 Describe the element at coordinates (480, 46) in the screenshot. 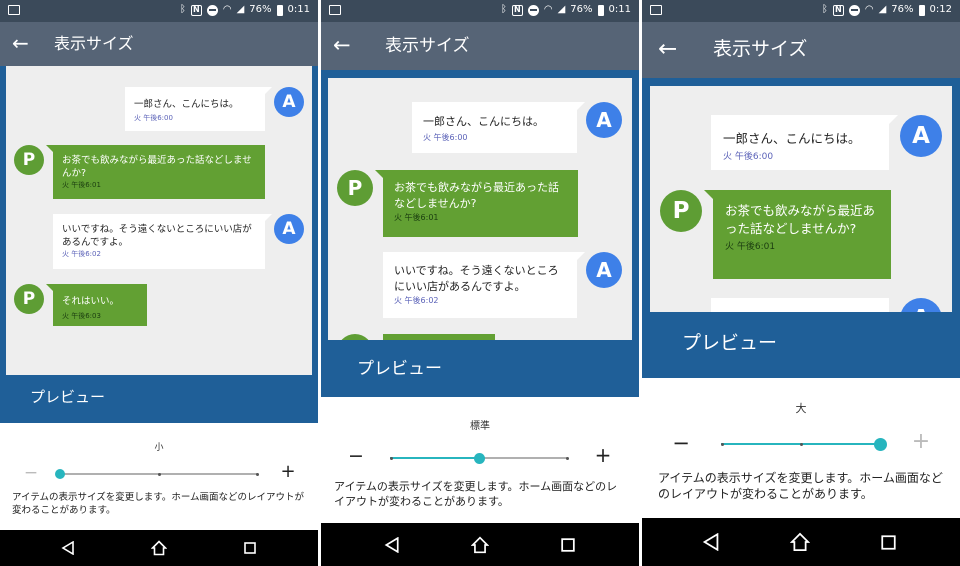

I see `app-bar: ← 表示サイズ` at that location.